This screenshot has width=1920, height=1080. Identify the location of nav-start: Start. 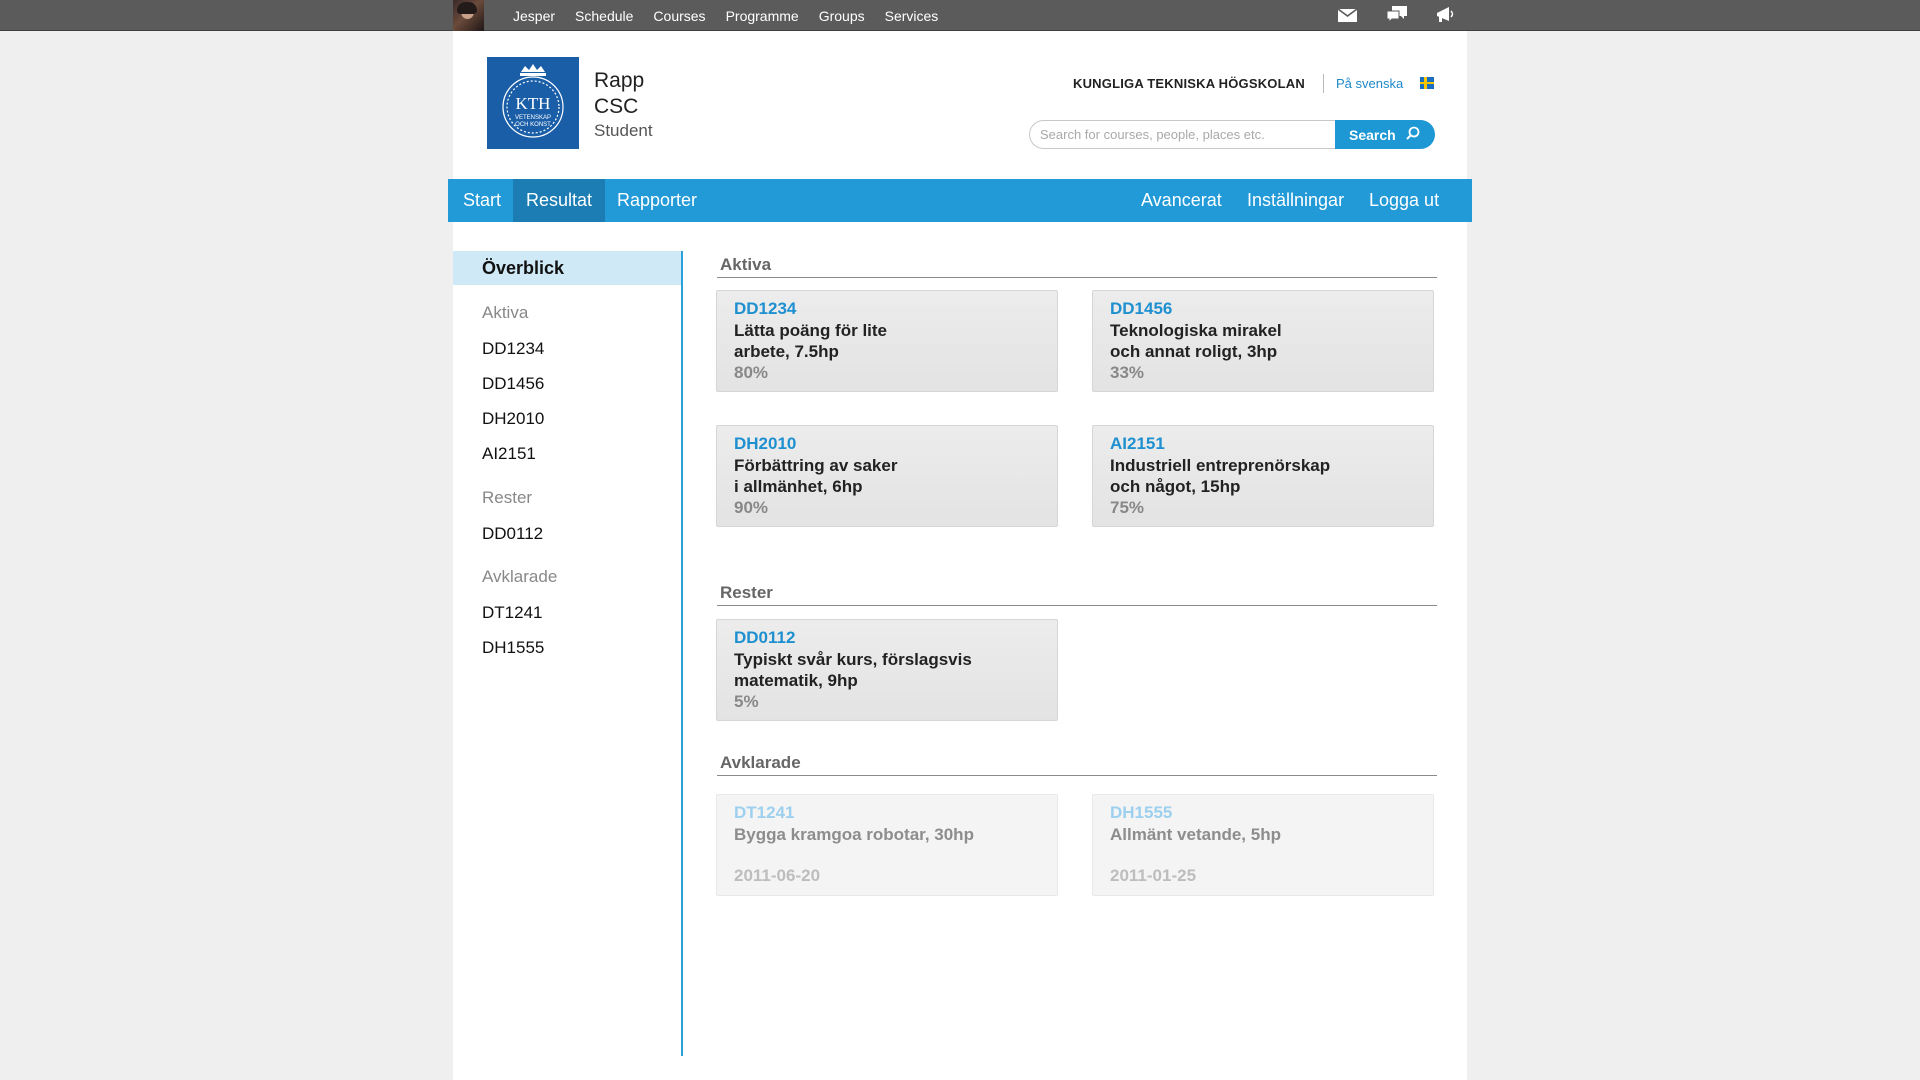
(482, 200).